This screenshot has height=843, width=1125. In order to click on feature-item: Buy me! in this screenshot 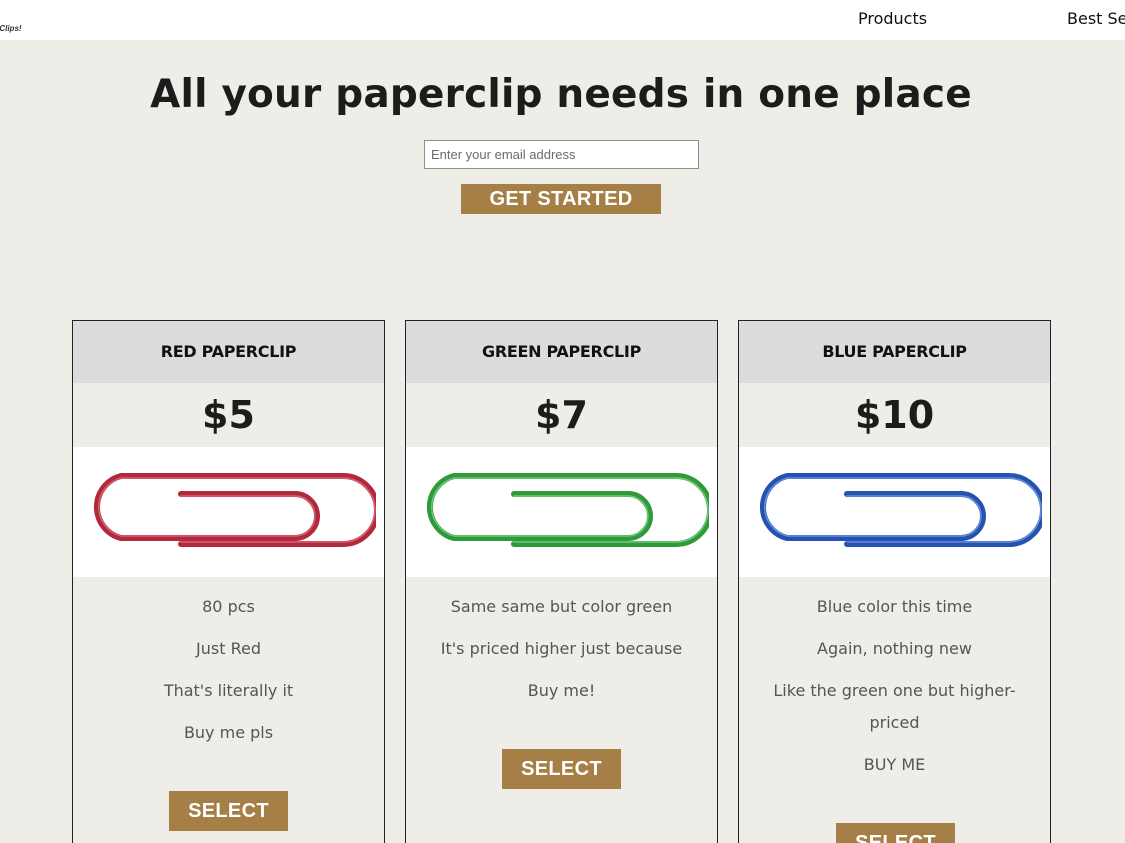, I will do `click(561, 690)`.